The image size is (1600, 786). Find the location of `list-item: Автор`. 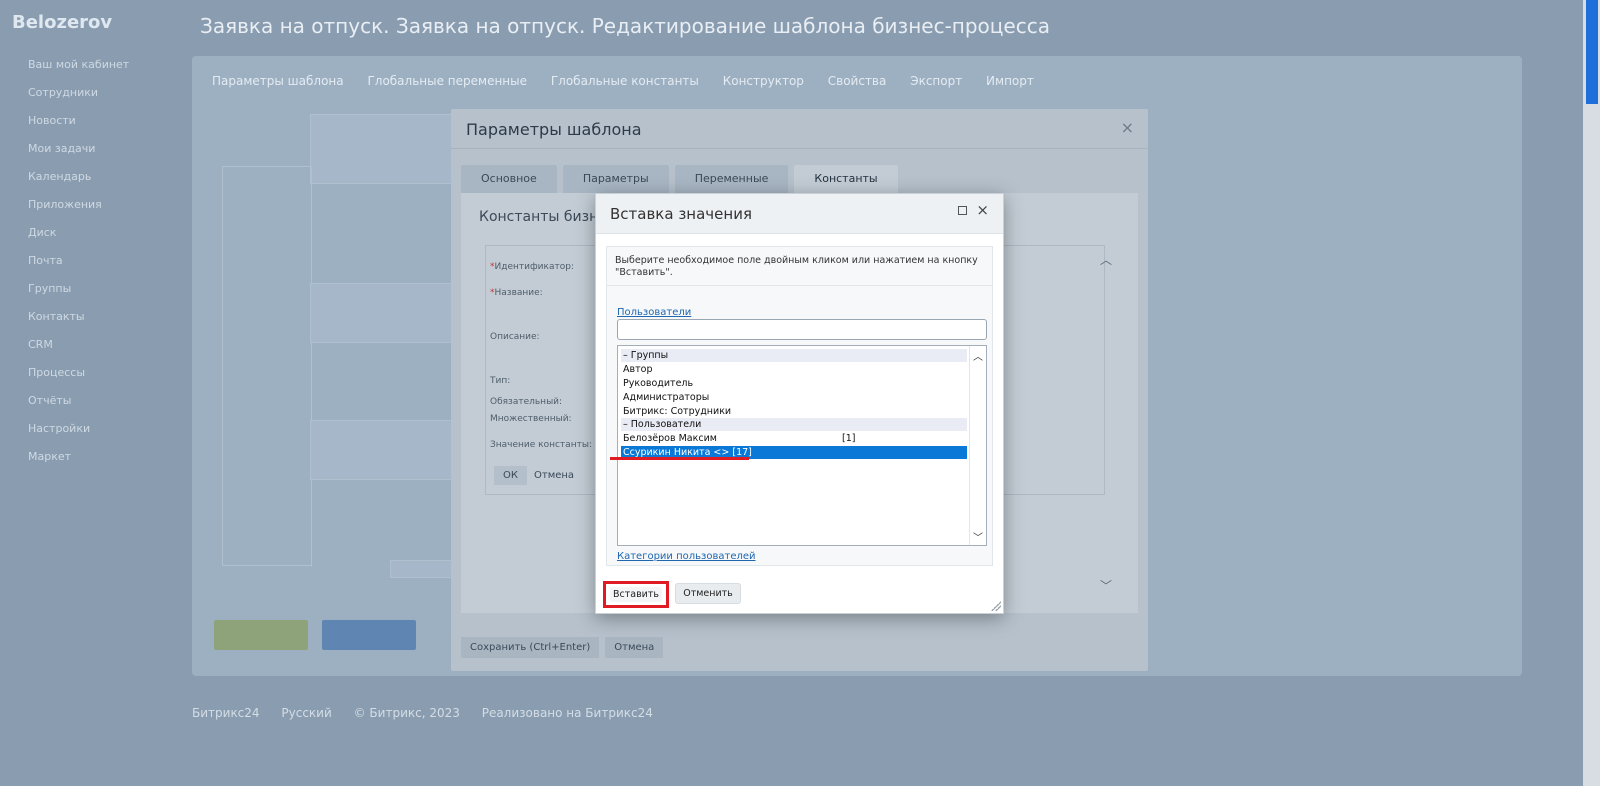

list-item: Автор is located at coordinates (794, 369).